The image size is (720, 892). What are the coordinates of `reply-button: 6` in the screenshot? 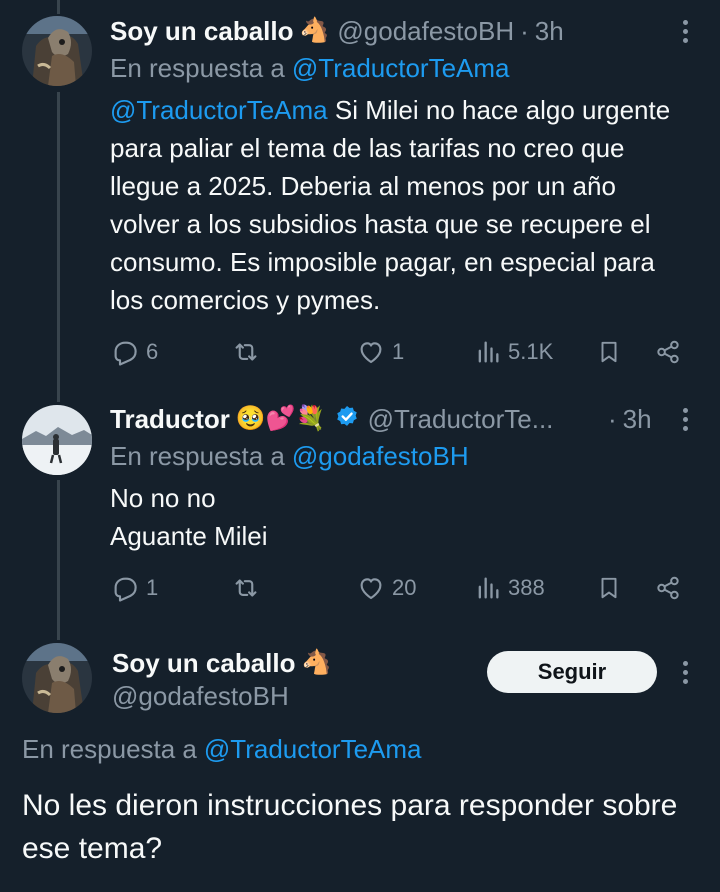 It's located at (134, 352).